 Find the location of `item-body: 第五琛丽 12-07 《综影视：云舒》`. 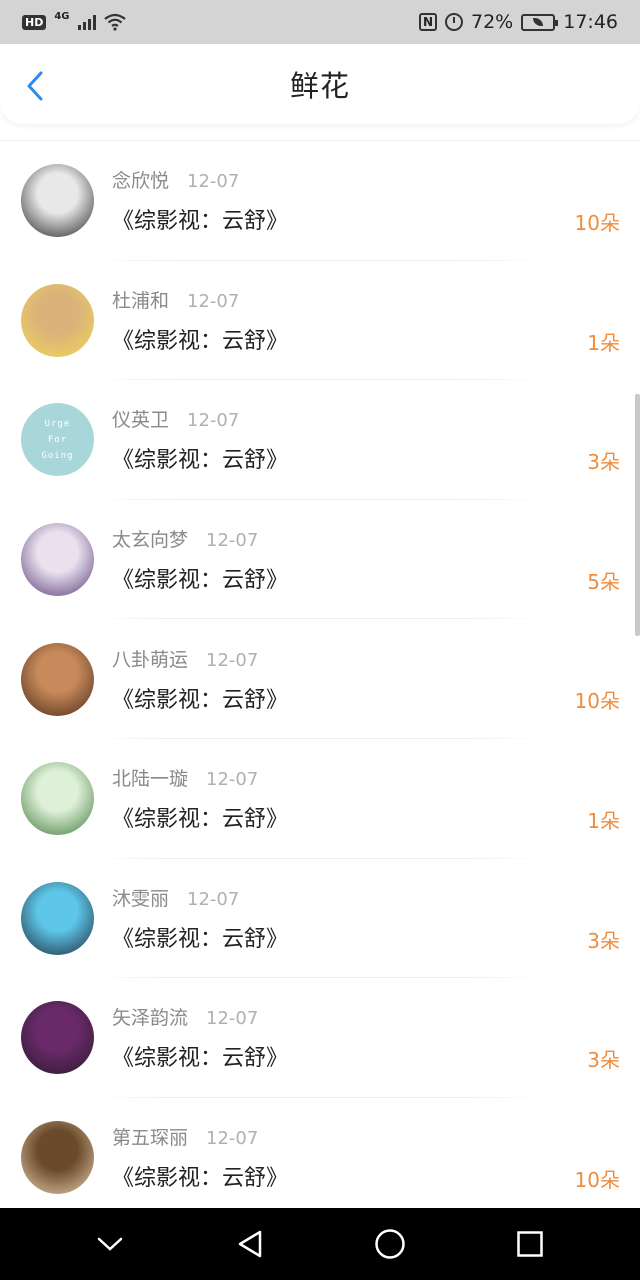

item-body: 第五琛丽 12-07 《综影视：云舒》 is located at coordinates (376, 1157).